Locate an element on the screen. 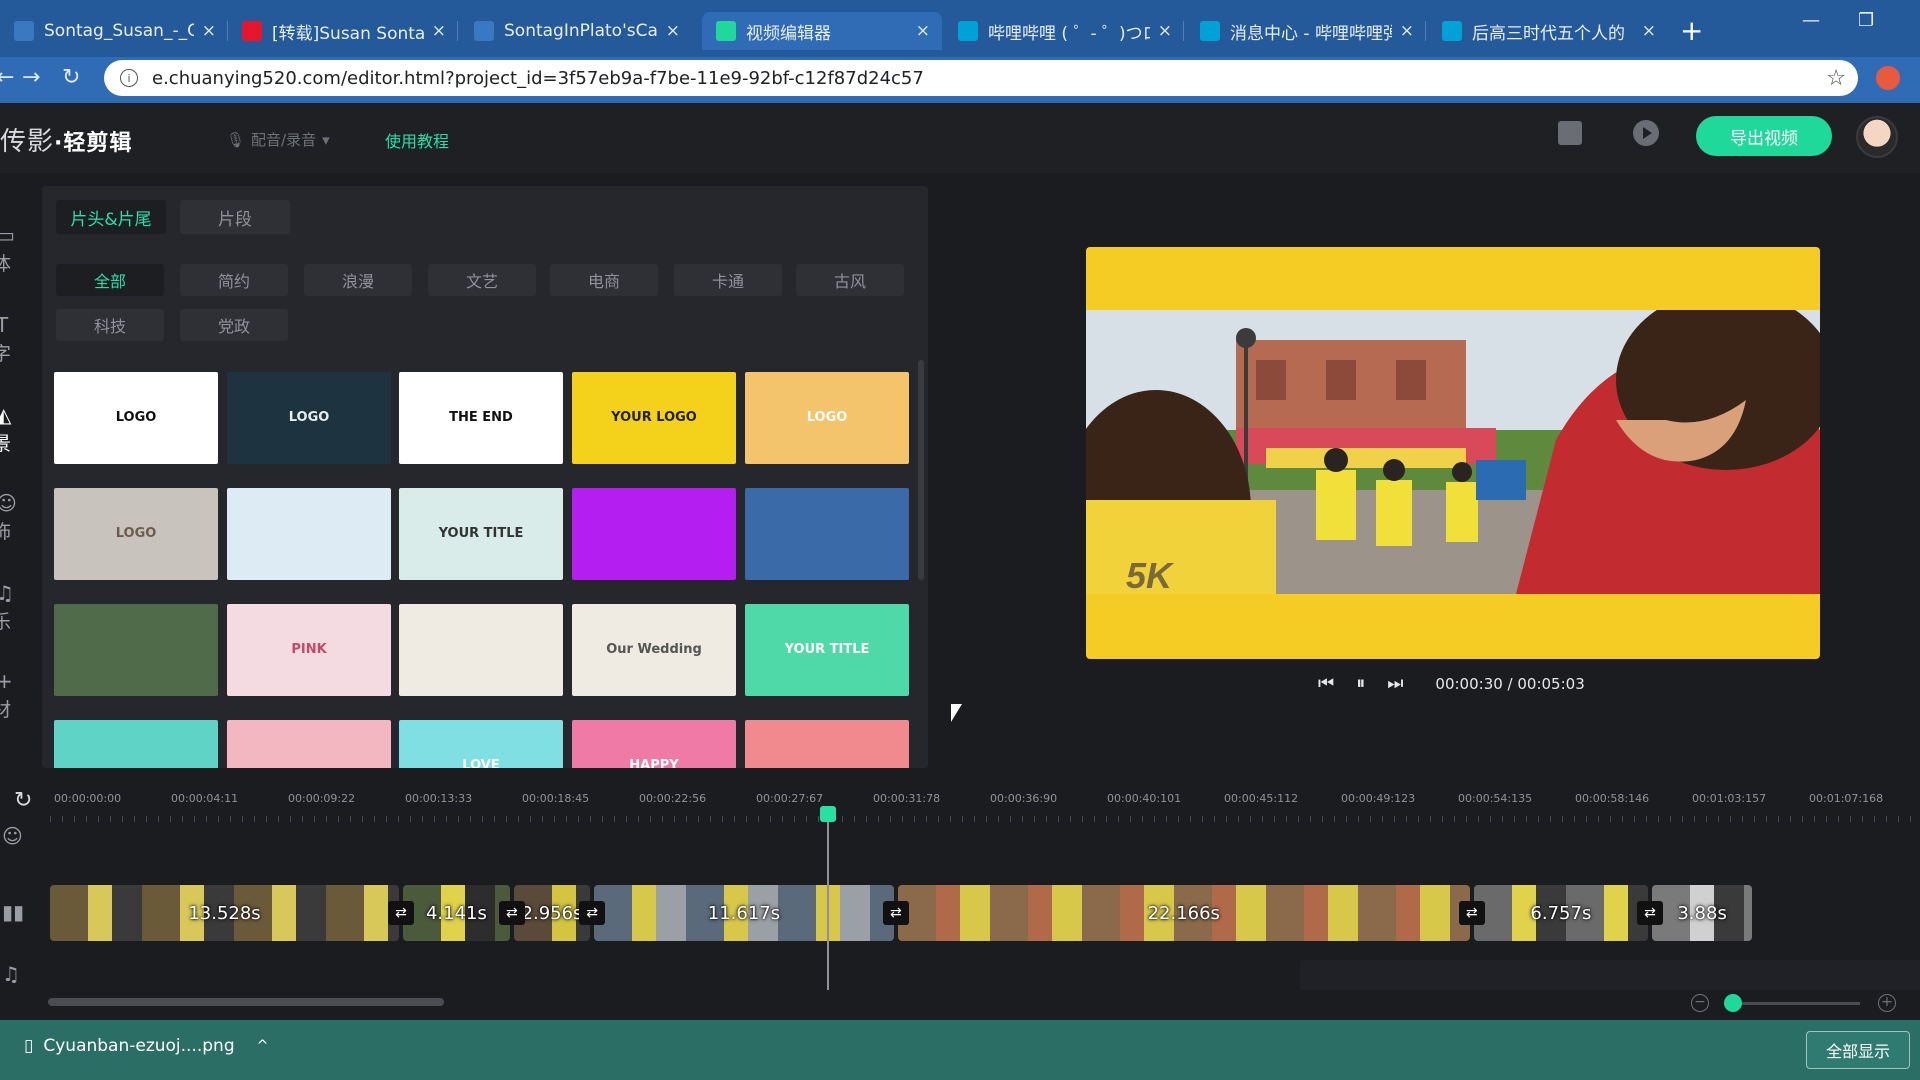 The height and width of the screenshot is (1080, 1920). pause-icon: ⏸ is located at coordinates (1360, 683).